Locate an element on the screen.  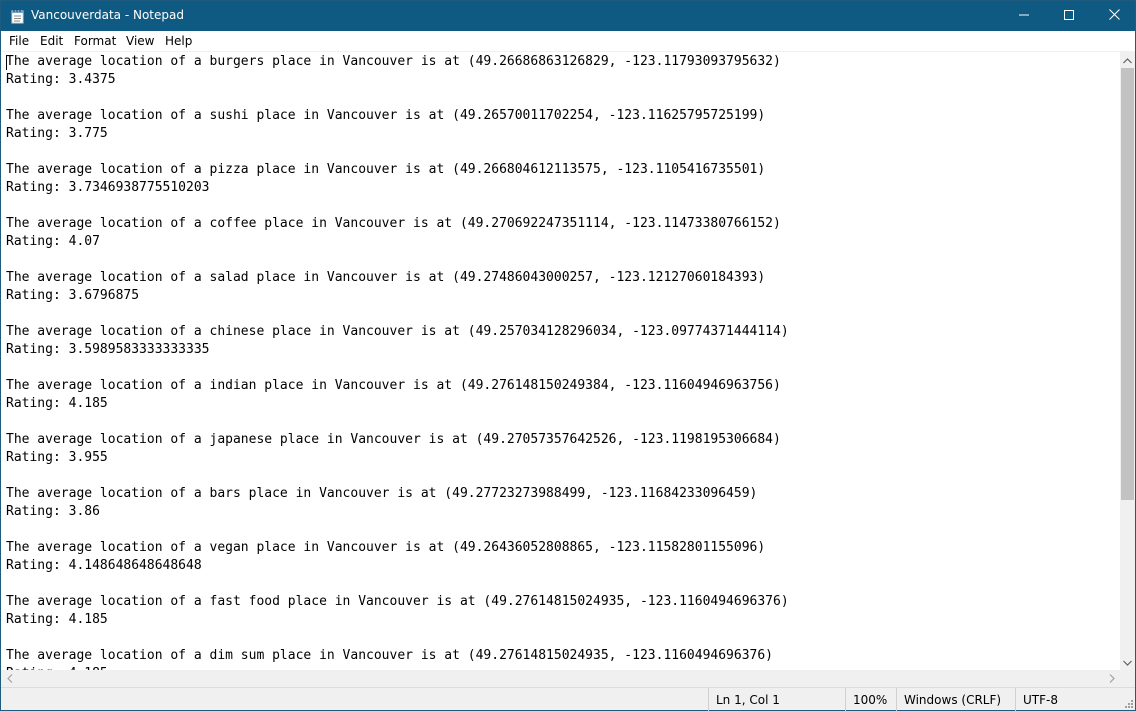
maximize-button is located at coordinates (1069, 16).